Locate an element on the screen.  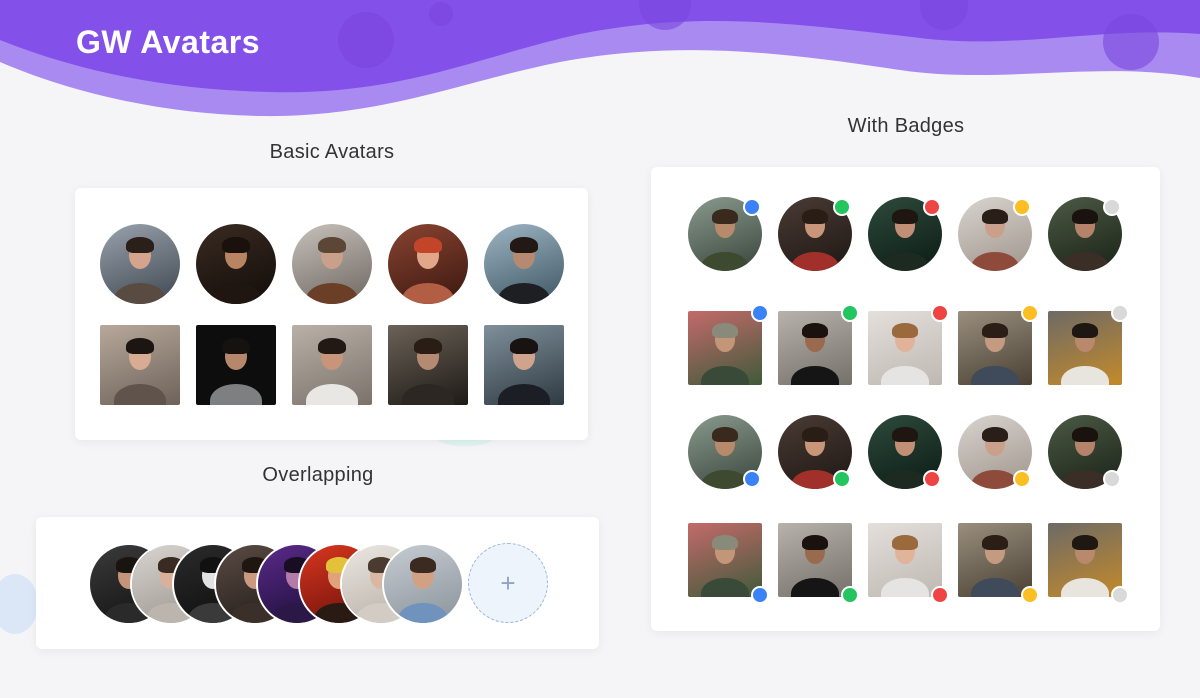
basic-avatars-title: Basic Avatars is located at coordinates (332, 152).